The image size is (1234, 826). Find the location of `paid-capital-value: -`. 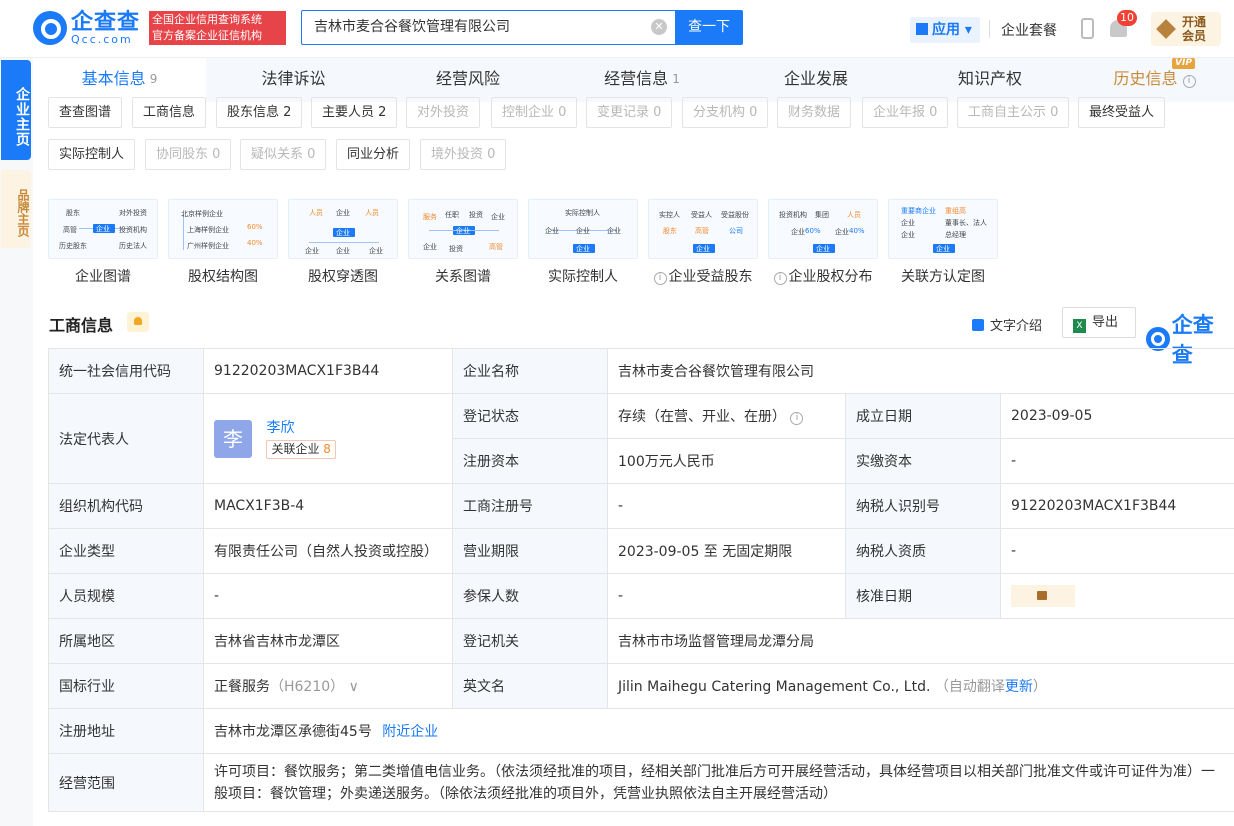

paid-capital-value: - is located at coordinates (1116, 461).